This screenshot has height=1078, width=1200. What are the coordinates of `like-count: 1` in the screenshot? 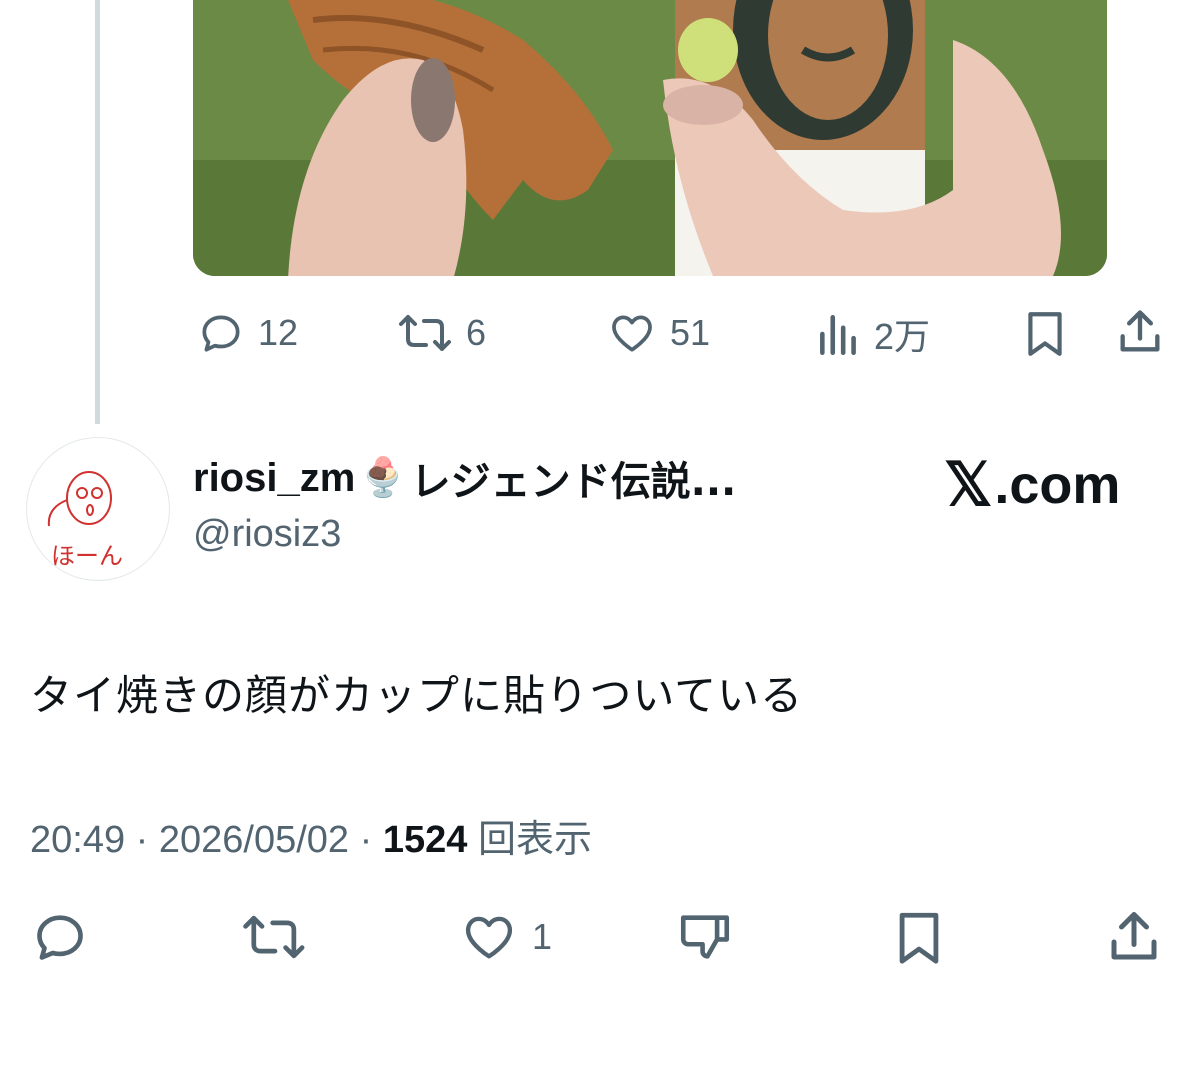 It's located at (542, 936).